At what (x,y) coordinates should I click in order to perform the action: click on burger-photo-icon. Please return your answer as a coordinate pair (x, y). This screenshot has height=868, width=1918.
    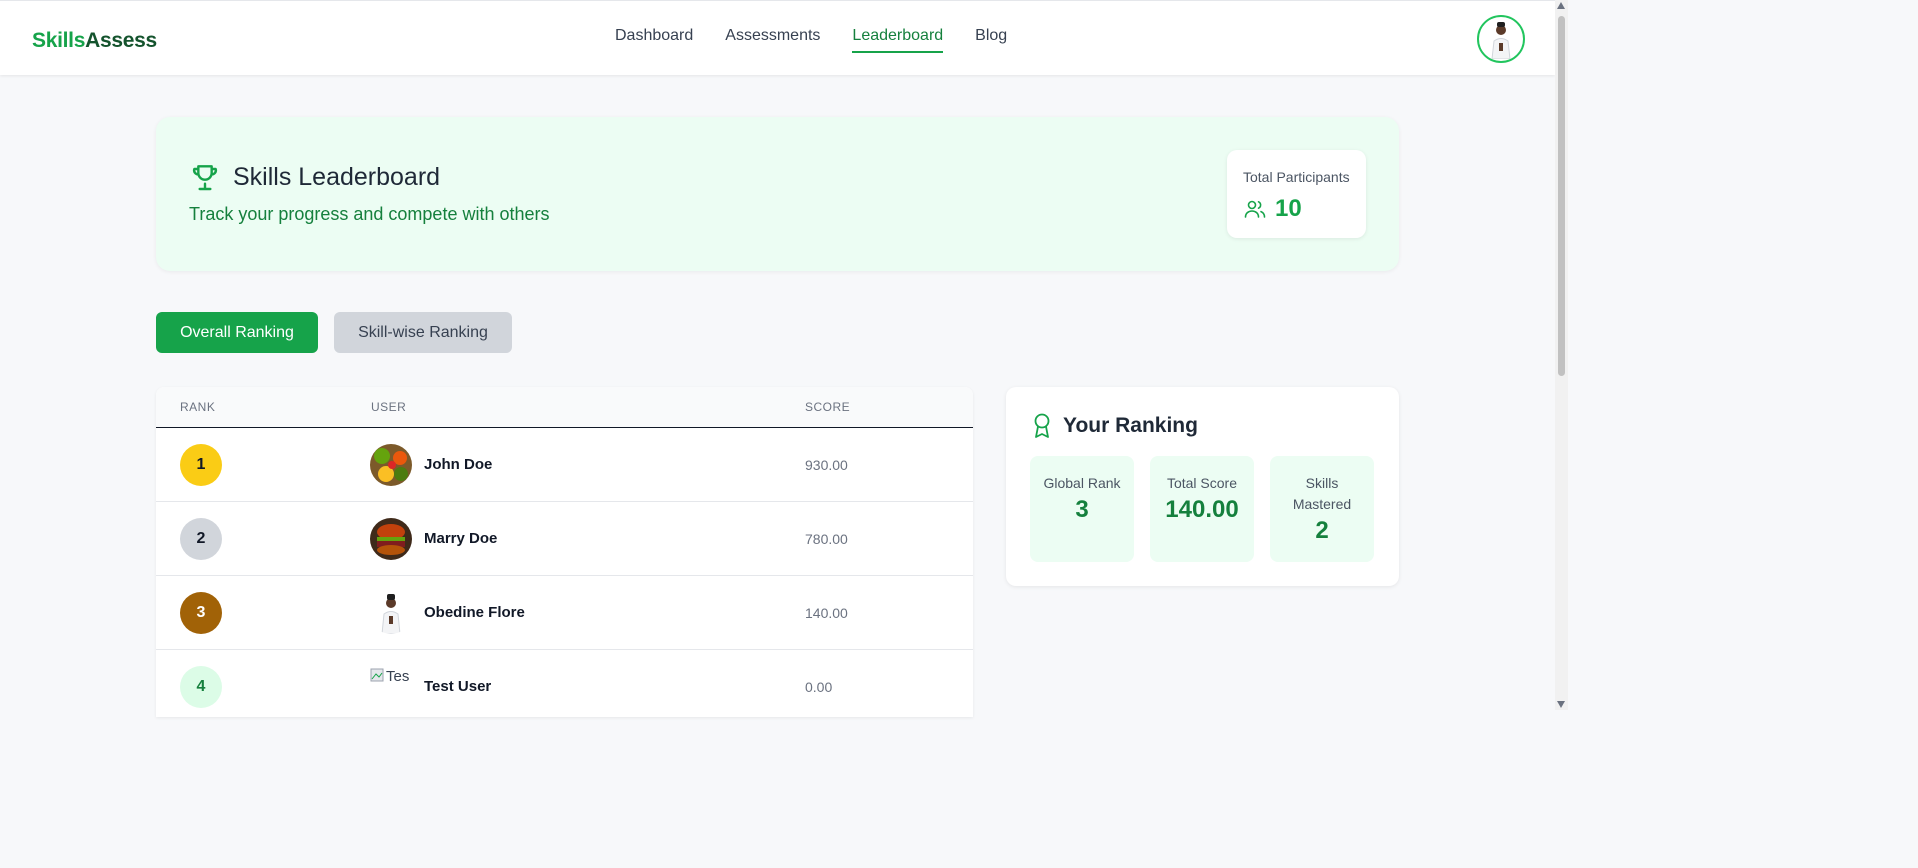
    Looking at the image, I should click on (391, 539).